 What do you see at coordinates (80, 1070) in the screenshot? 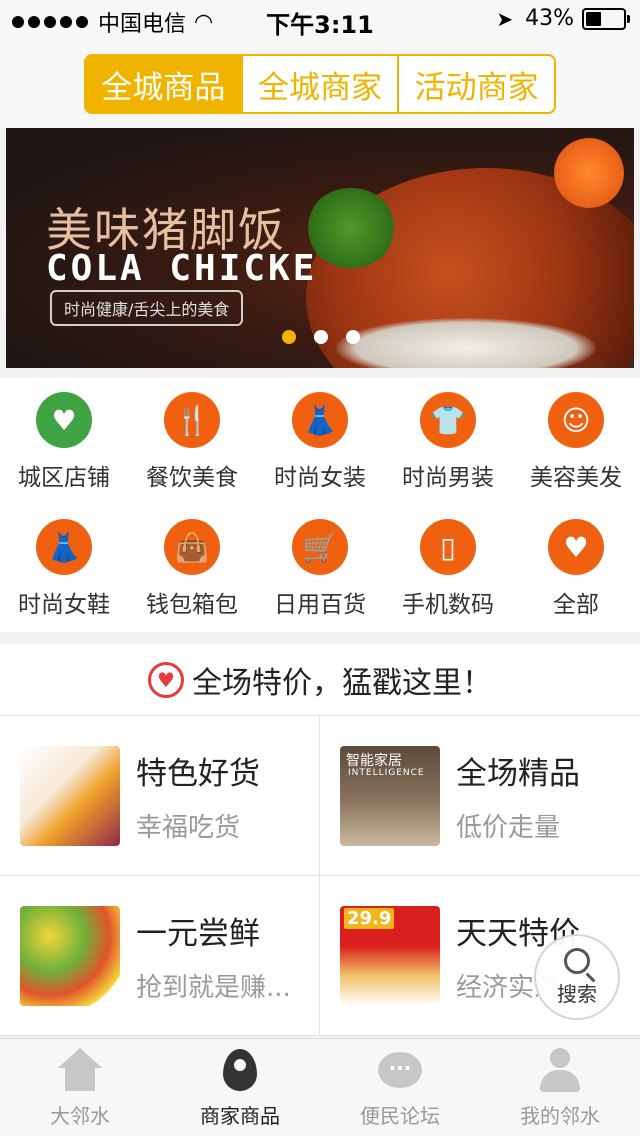
I see `home-icon` at bounding box center [80, 1070].